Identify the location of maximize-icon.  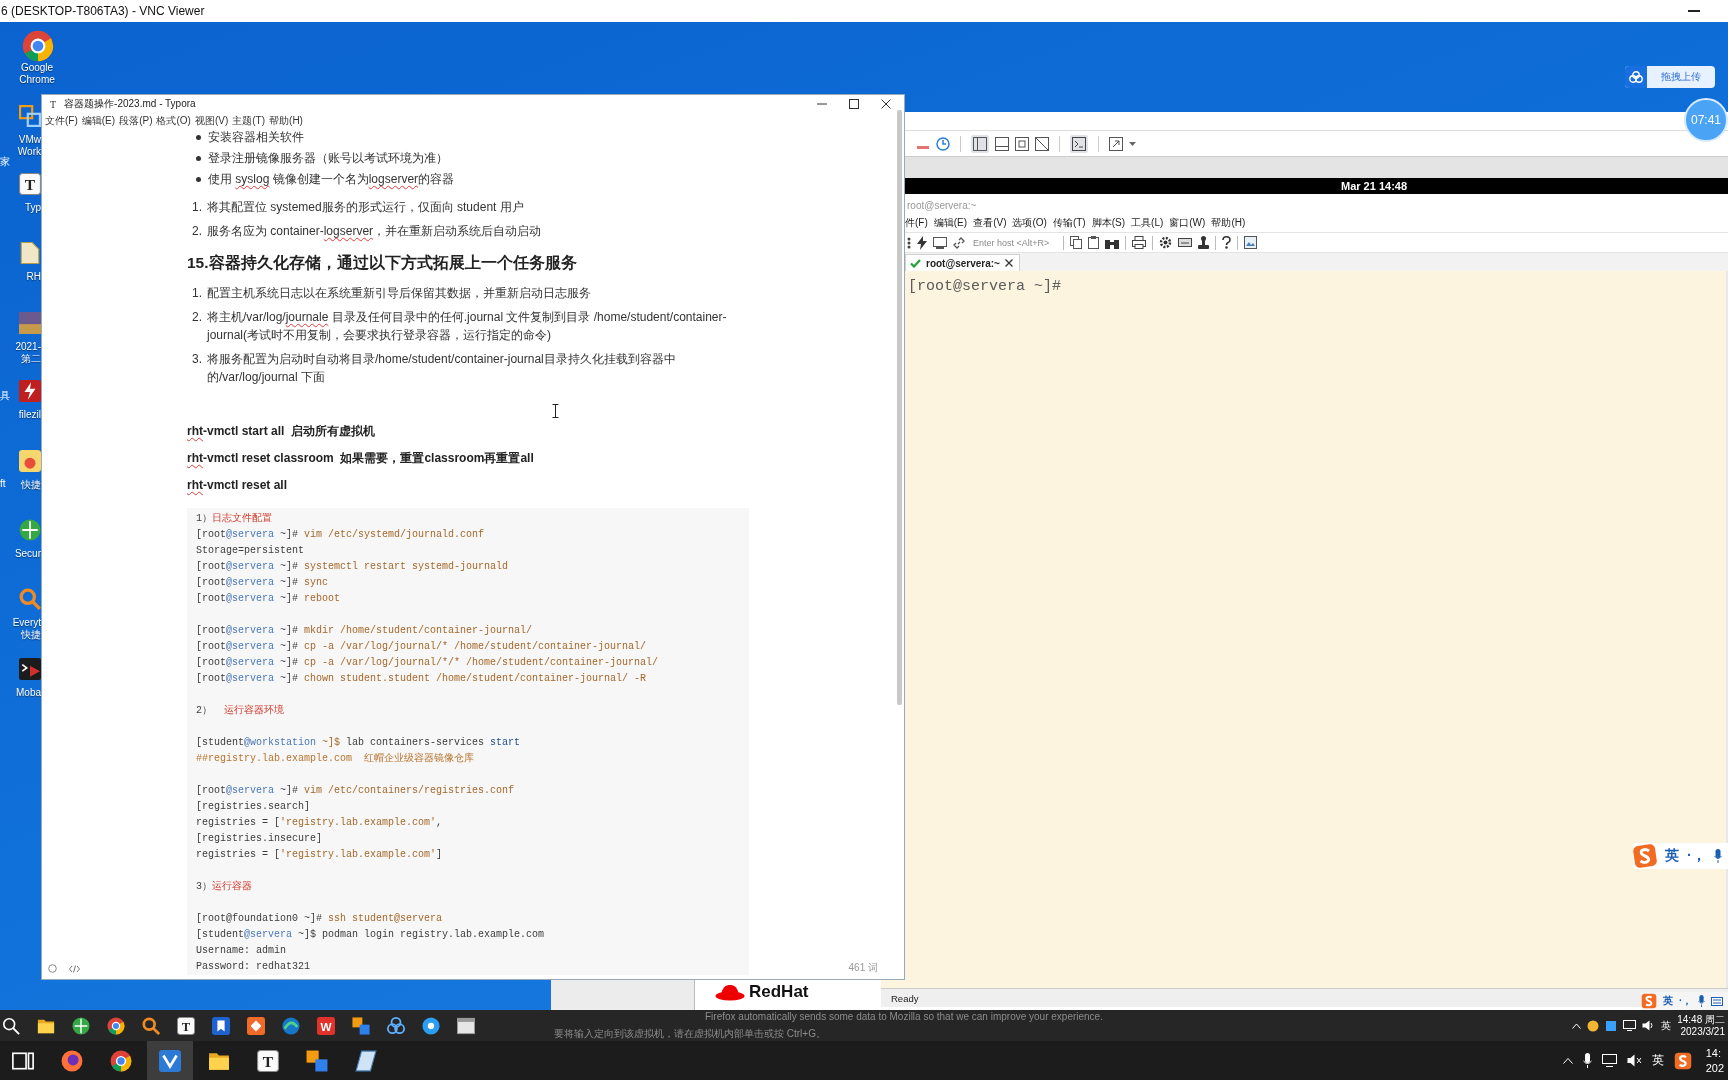
(854, 104).